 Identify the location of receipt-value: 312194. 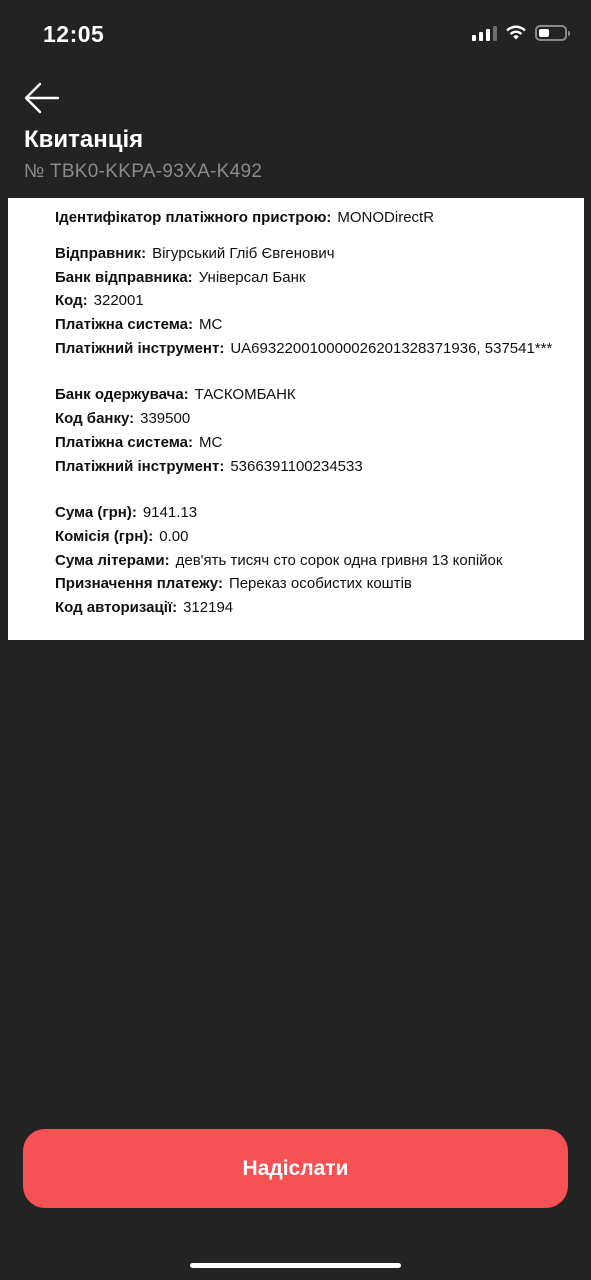
(208, 607).